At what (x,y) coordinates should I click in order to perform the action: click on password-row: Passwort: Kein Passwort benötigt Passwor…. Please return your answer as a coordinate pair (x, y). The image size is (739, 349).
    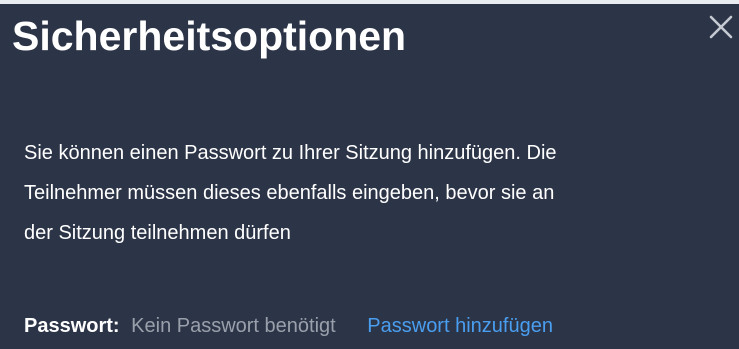
    Looking at the image, I should click on (288, 326).